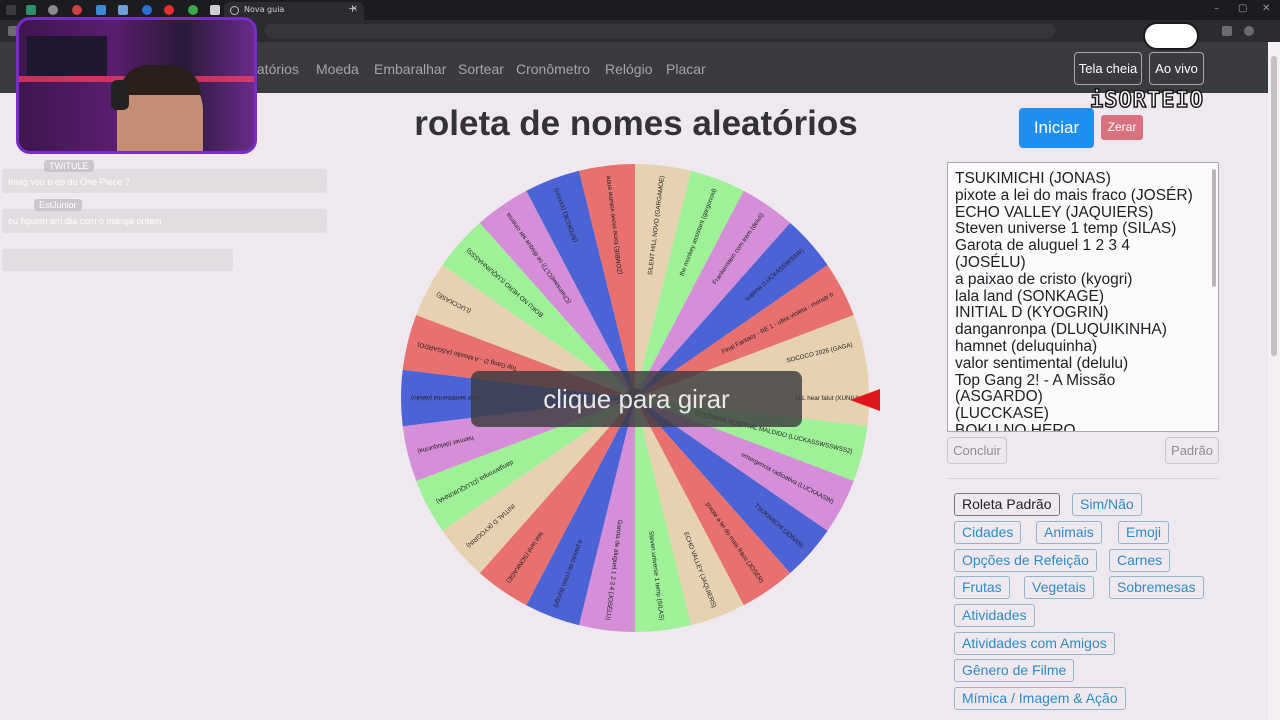  I want to click on preset-animals: Animais, so click(1069, 532).